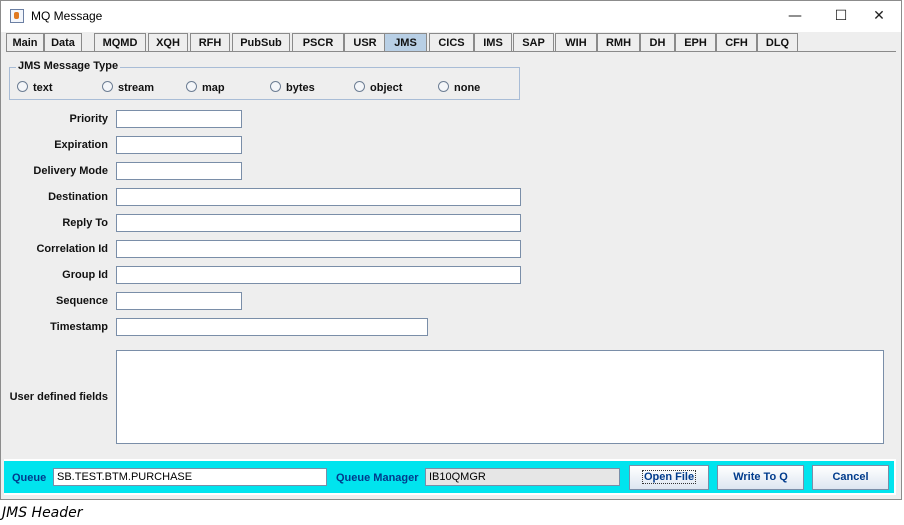  Describe the element at coordinates (795, 16) in the screenshot. I see `minimize-button: —` at that location.